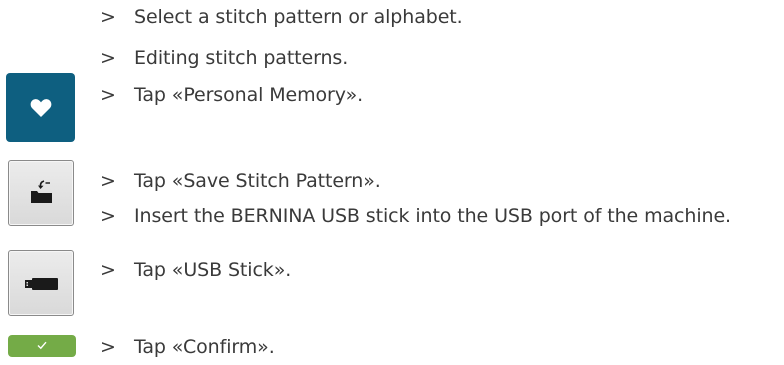 The width and height of the screenshot is (784, 365). I want to click on personal-memory-button, so click(40, 107).